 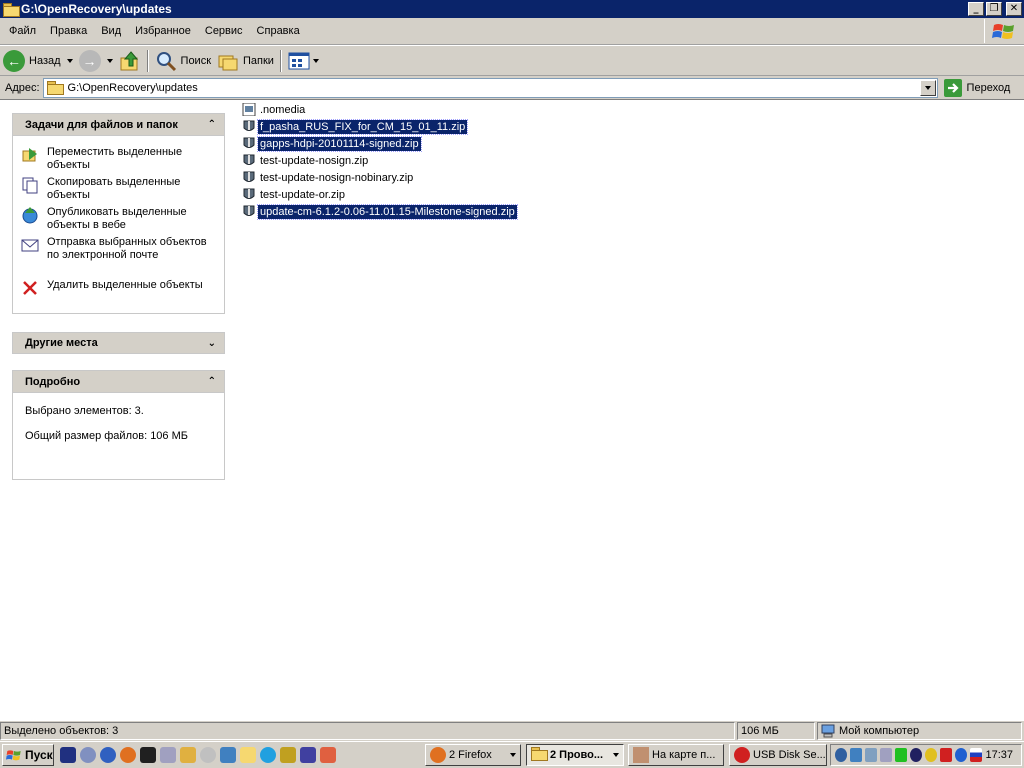 I want to click on up-folder-button, so click(x=130, y=61).